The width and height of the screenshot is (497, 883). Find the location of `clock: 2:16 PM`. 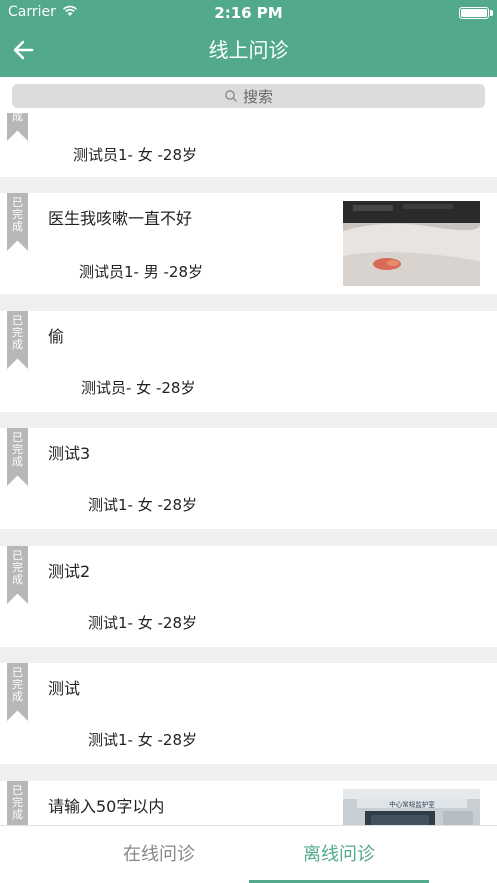

clock: 2:16 PM is located at coordinates (248, 13).